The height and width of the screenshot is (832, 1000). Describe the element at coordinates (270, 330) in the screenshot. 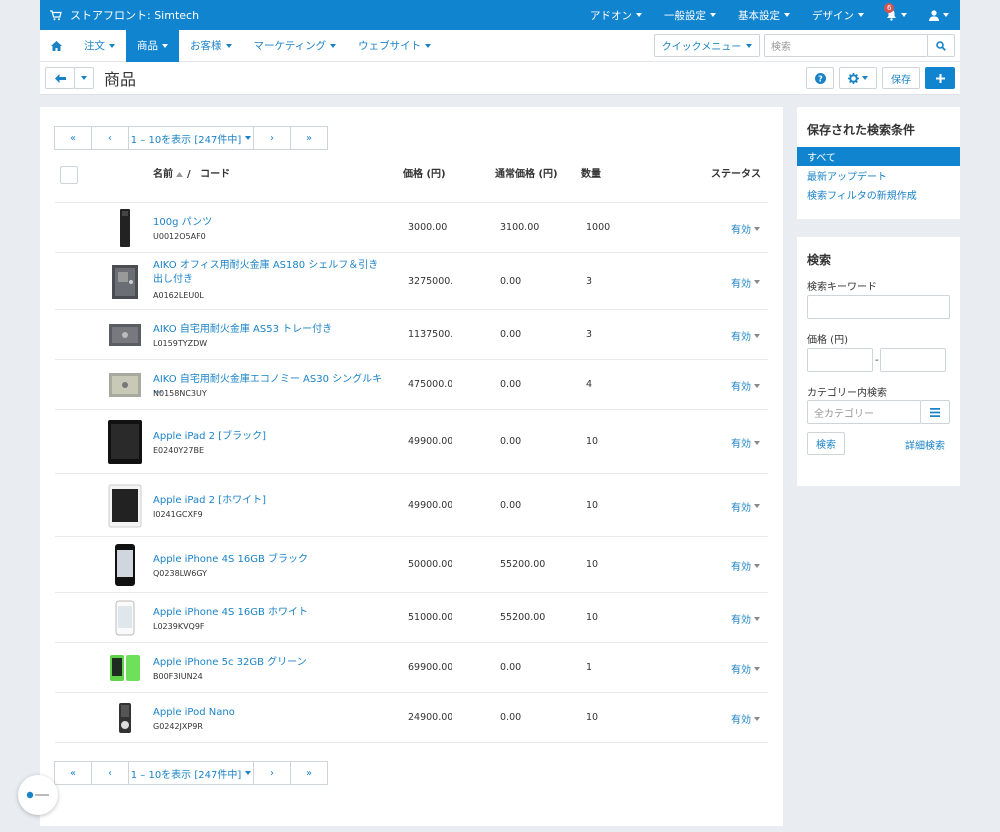

I see `product-name-link: AIKO 自宅用耐火金庫 AS53 トレー付き` at that location.